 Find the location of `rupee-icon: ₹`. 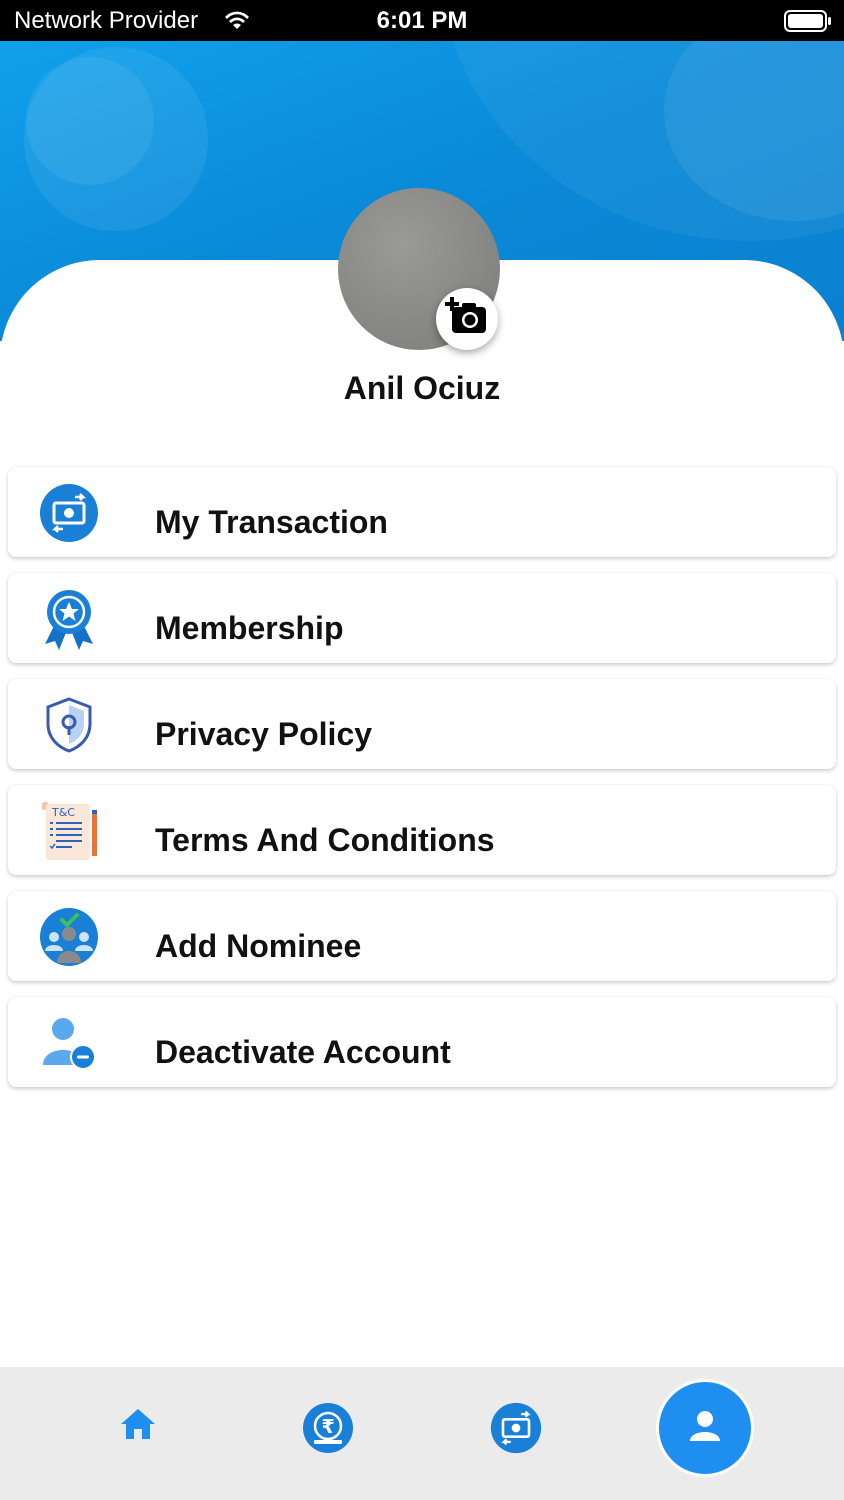

rupee-icon: ₹ is located at coordinates (328, 1430).